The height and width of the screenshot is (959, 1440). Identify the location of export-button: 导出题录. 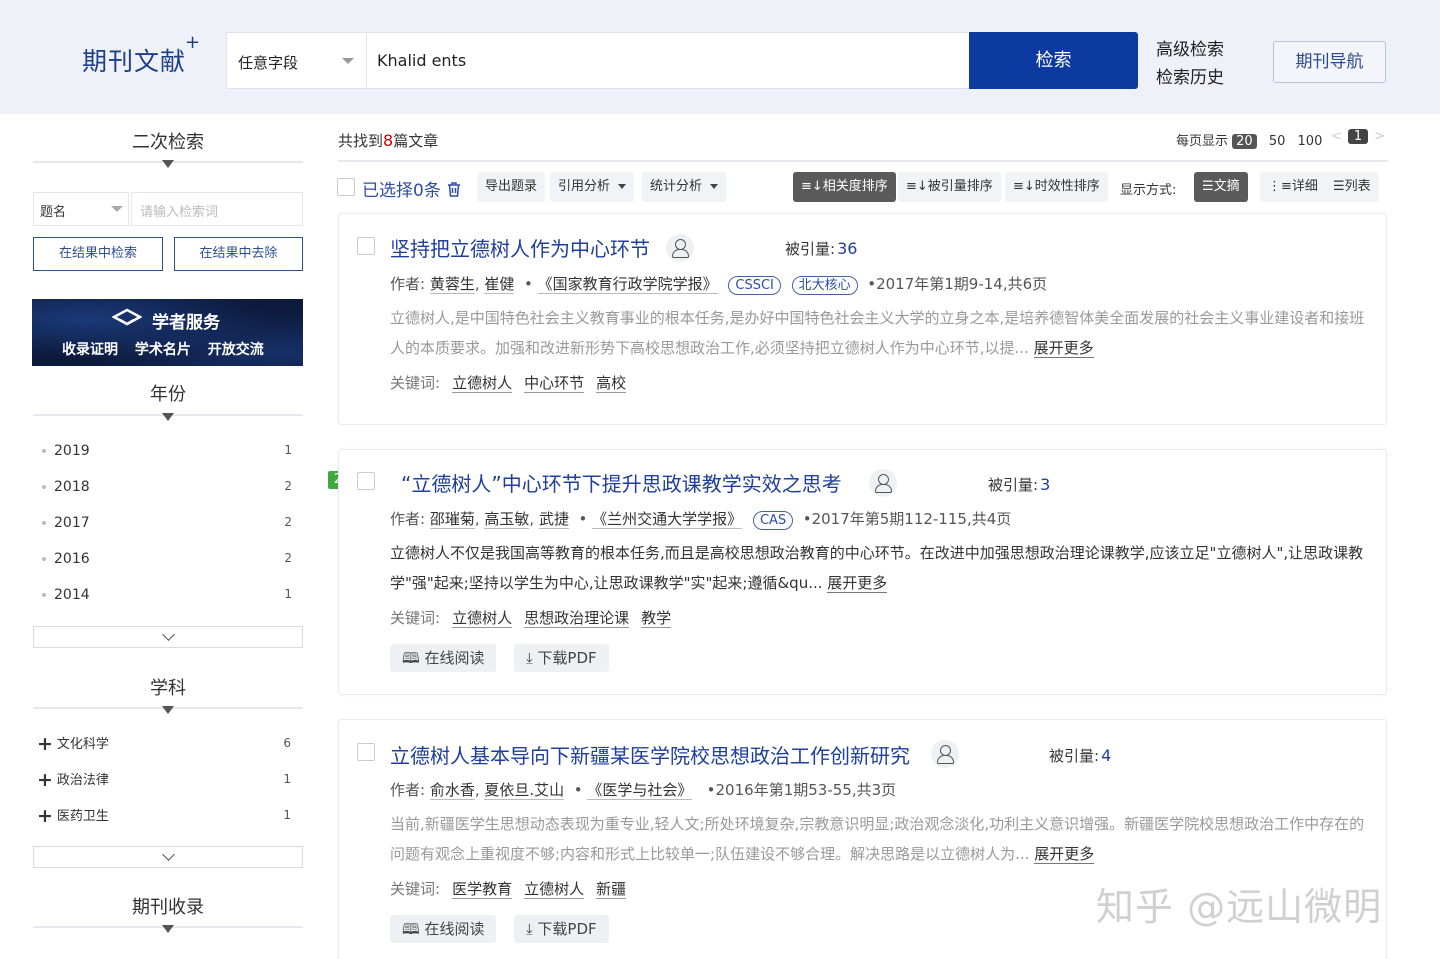
(511, 187).